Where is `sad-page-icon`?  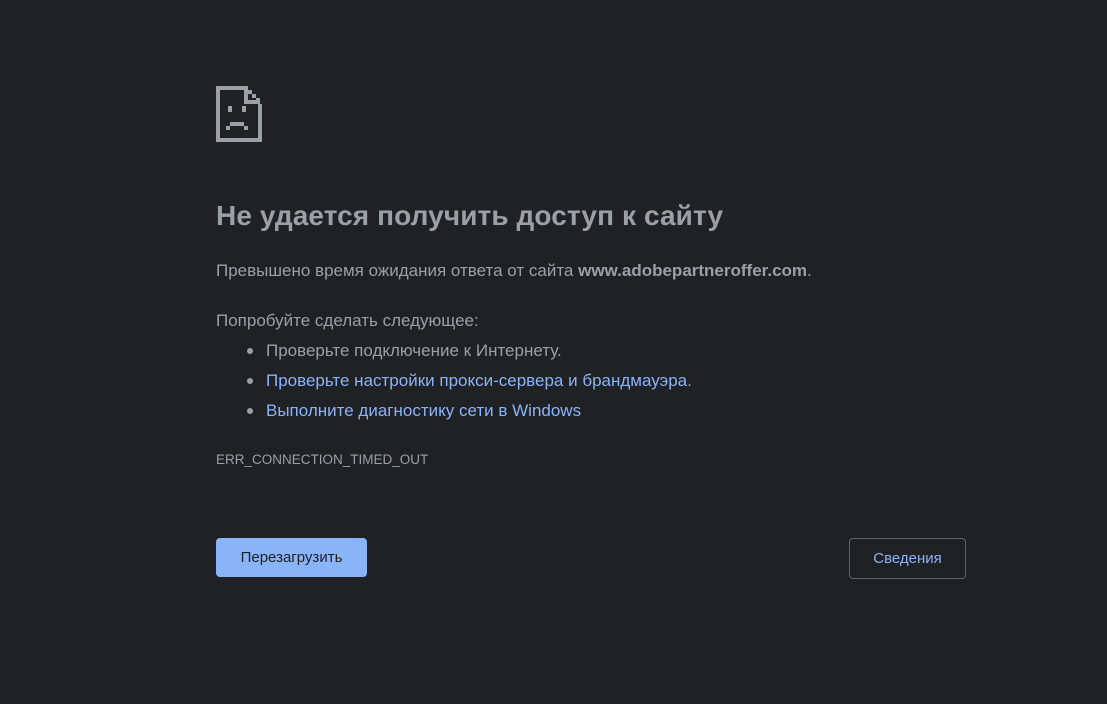
sad-page-icon is located at coordinates (239, 114).